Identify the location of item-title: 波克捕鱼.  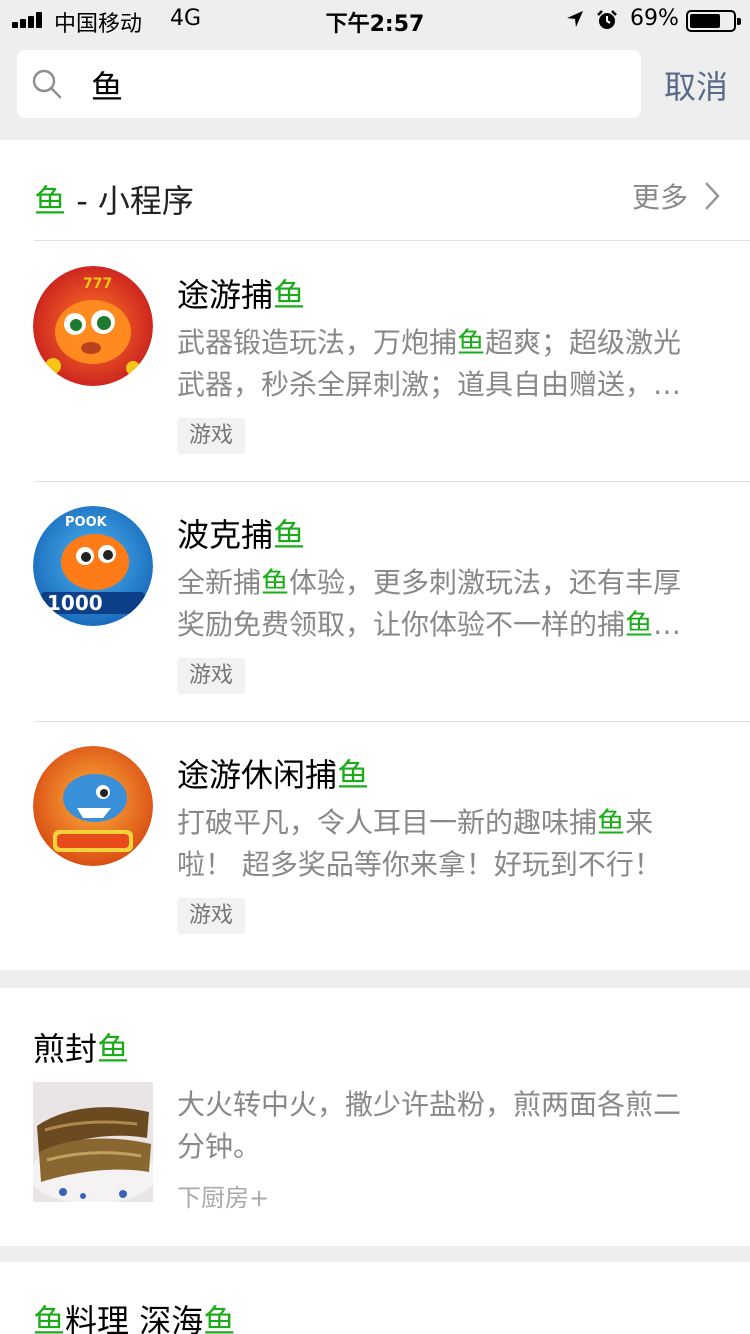
(241, 535).